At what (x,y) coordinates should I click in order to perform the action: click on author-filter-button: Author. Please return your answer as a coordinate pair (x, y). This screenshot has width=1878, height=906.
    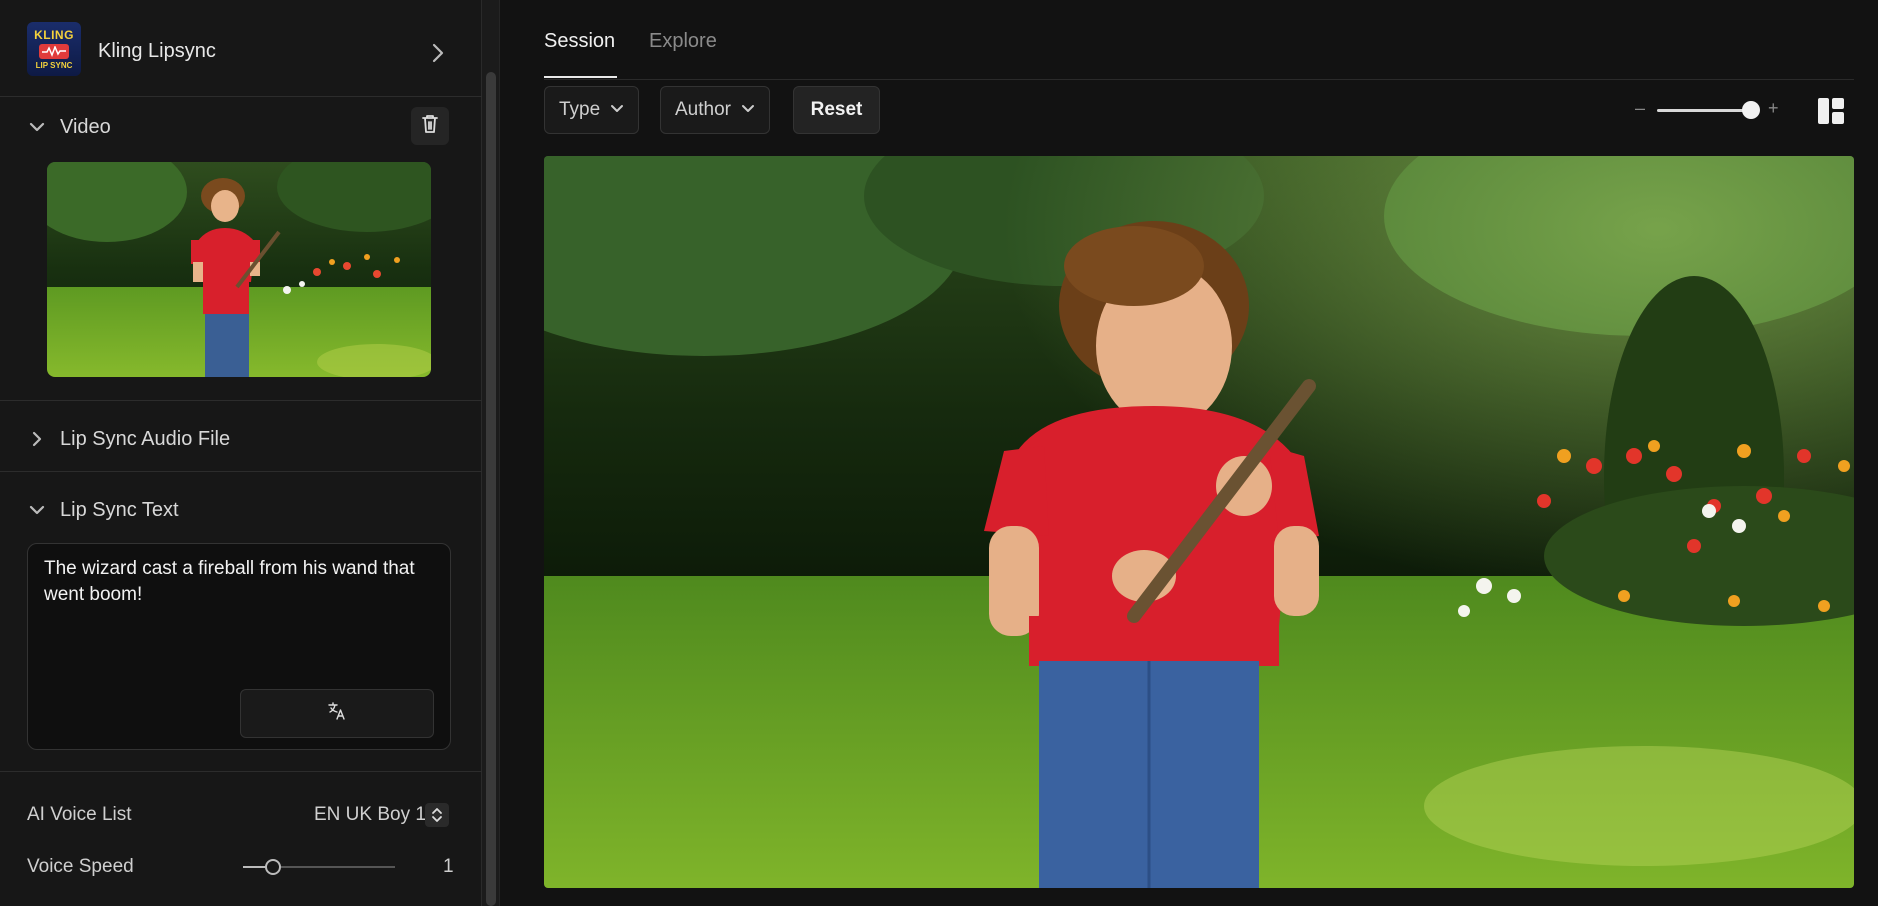
    Looking at the image, I should click on (715, 110).